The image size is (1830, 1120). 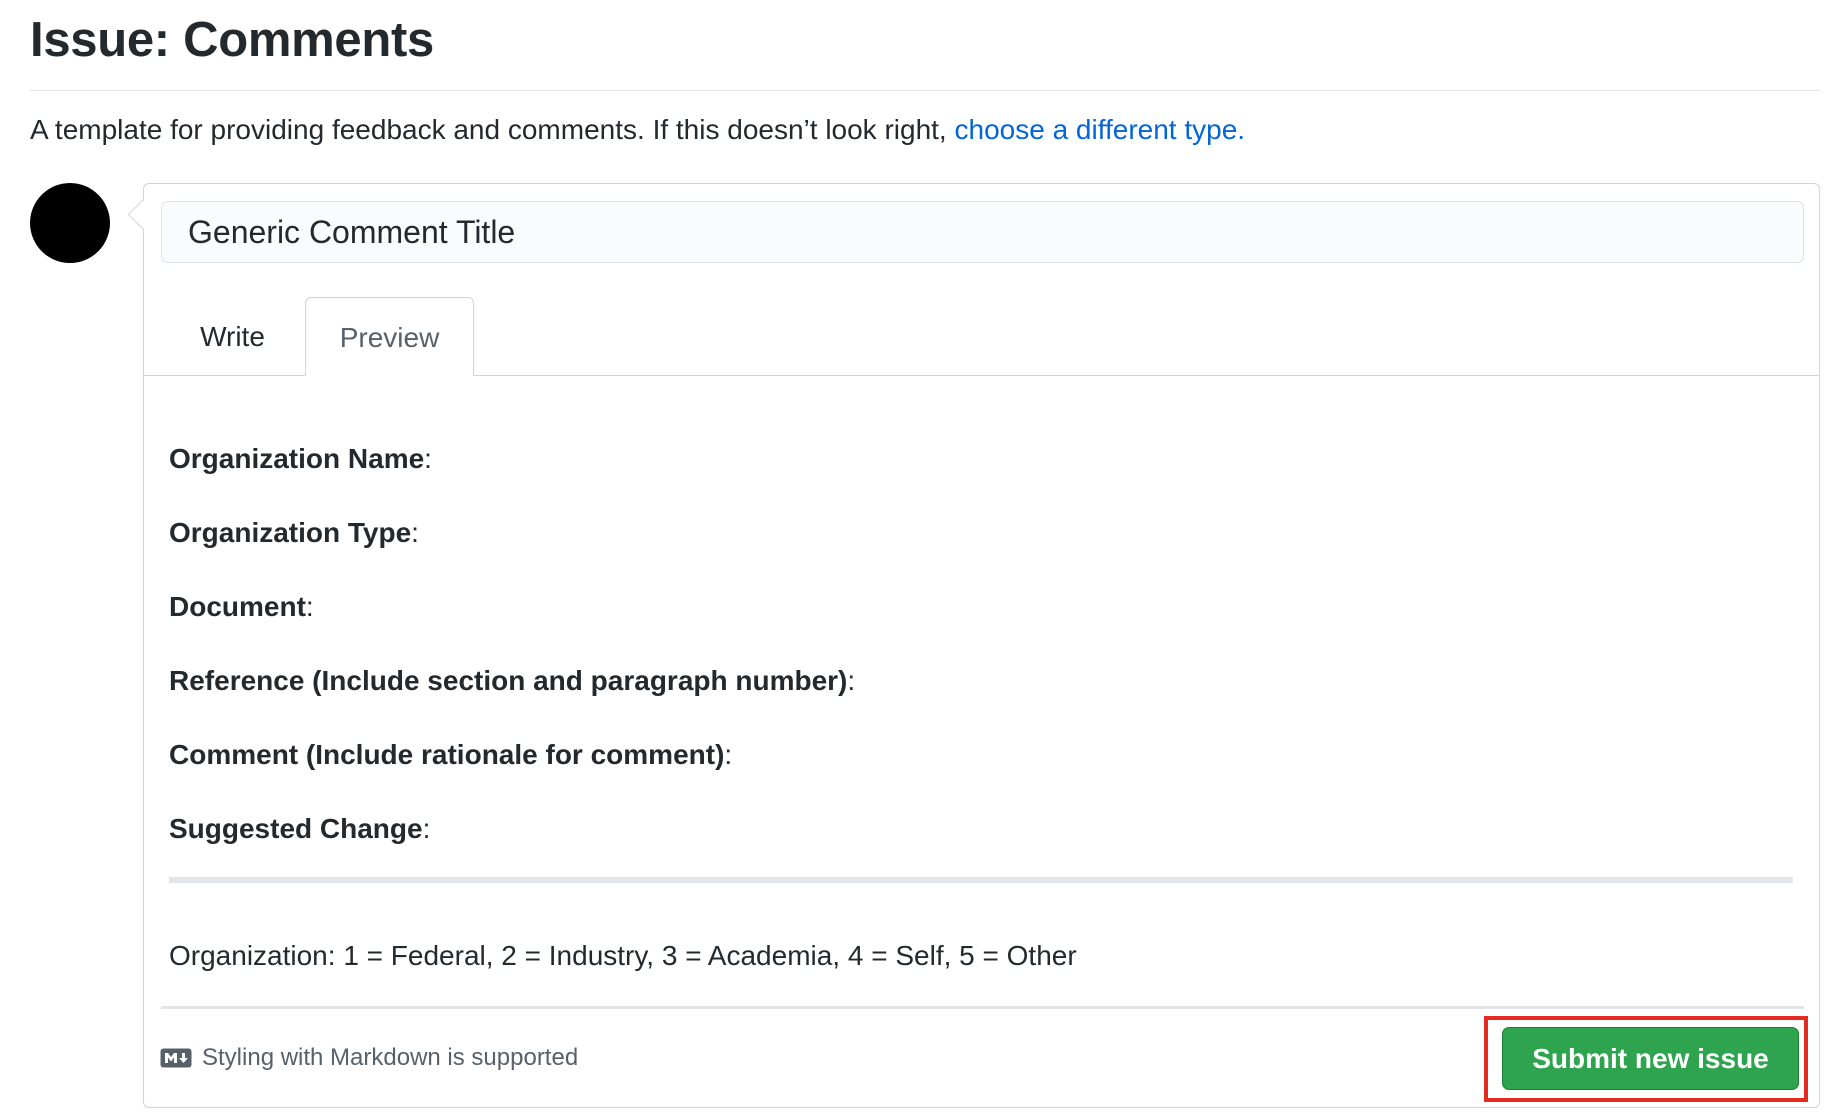 What do you see at coordinates (925, 90) in the screenshot?
I see `title-divider` at bounding box center [925, 90].